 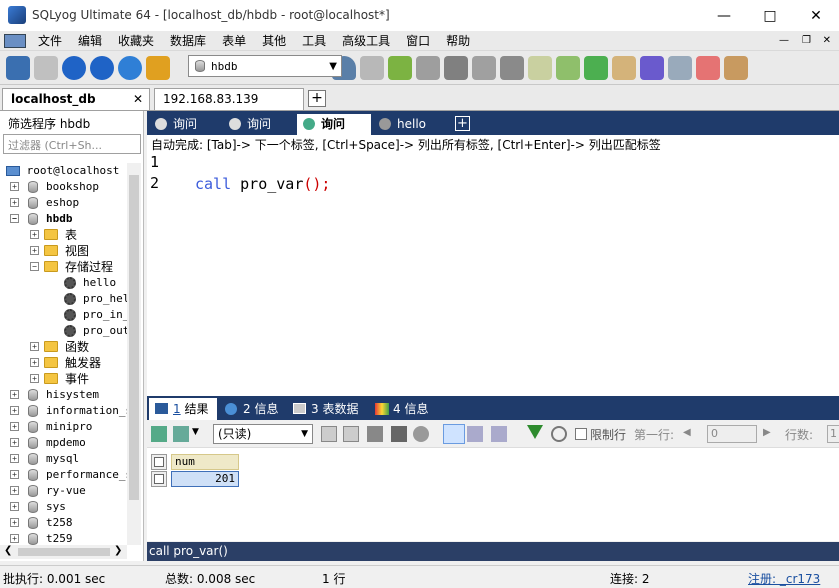 I want to click on table-icon, so click(x=484, y=67).